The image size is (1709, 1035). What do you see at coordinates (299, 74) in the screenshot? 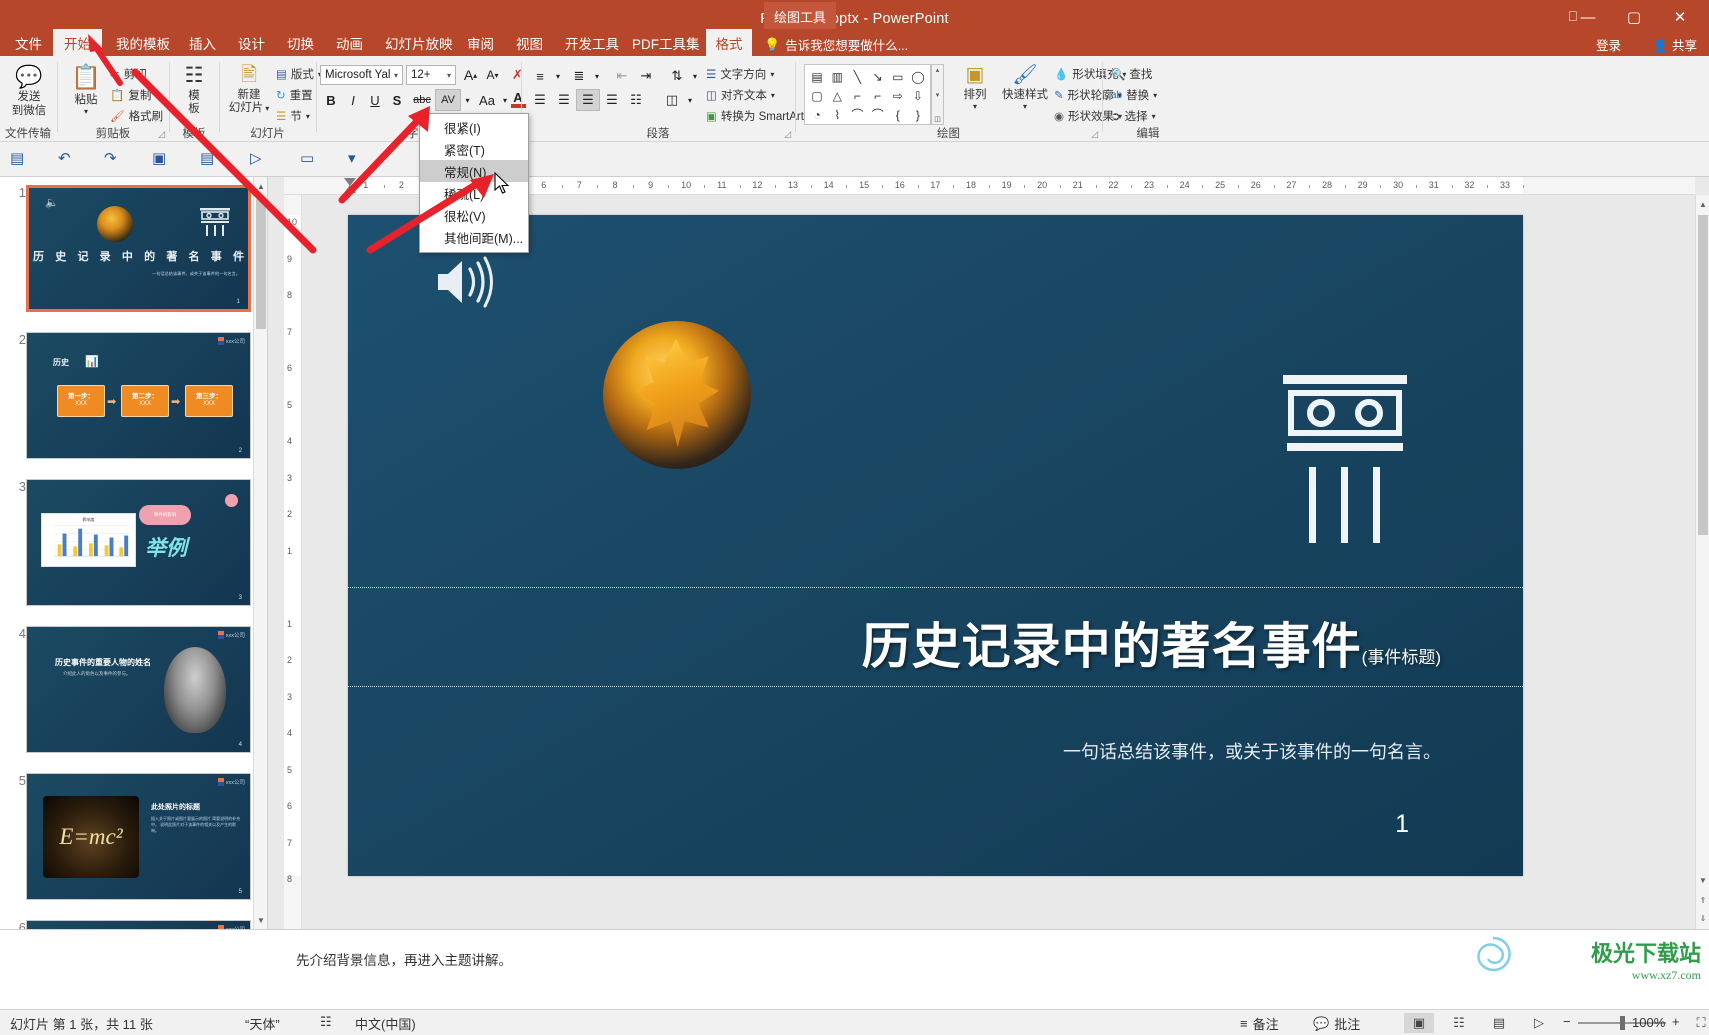
I see `layout-button: ▤ 版式 ▾` at bounding box center [299, 74].